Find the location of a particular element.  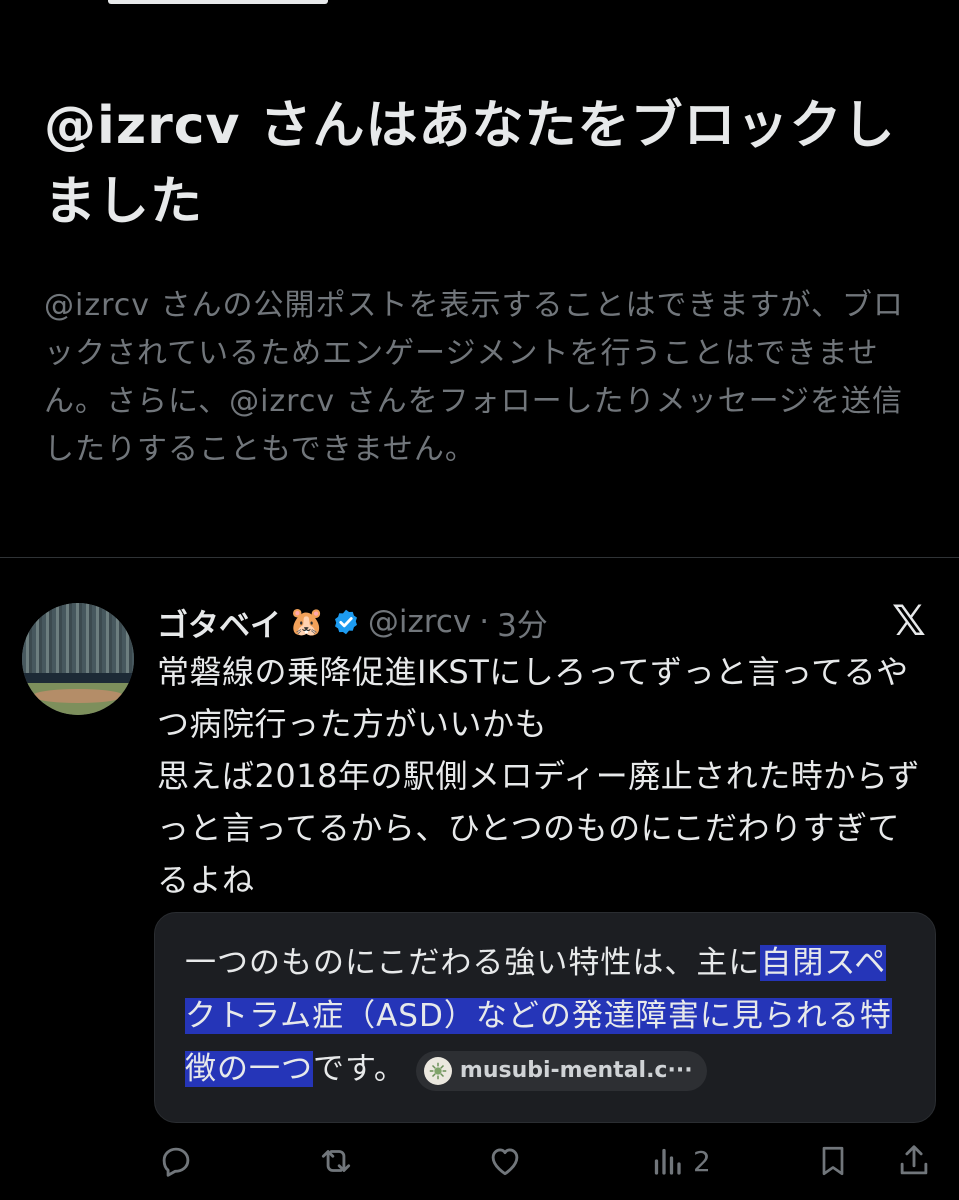

status-bar-indicator is located at coordinates (218, 2).